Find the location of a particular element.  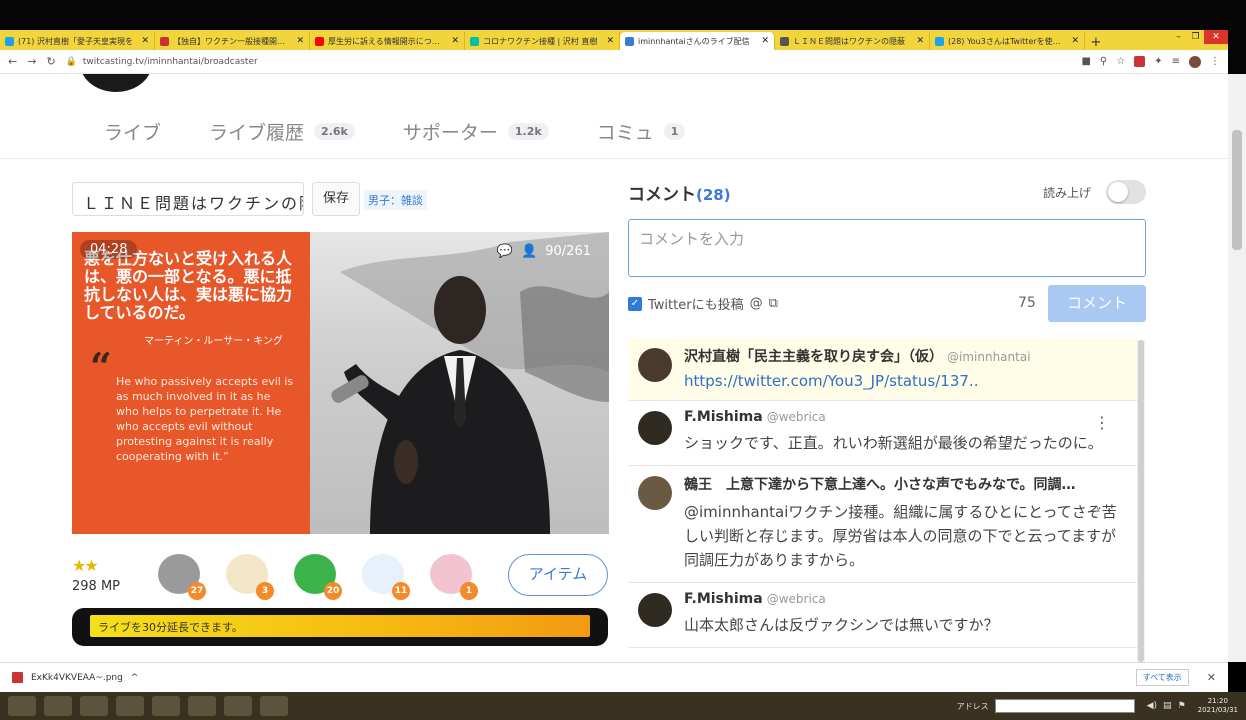

browser-tab: 厚生労に訴える情報開示について ✕ is located at coordinates (387, 41).